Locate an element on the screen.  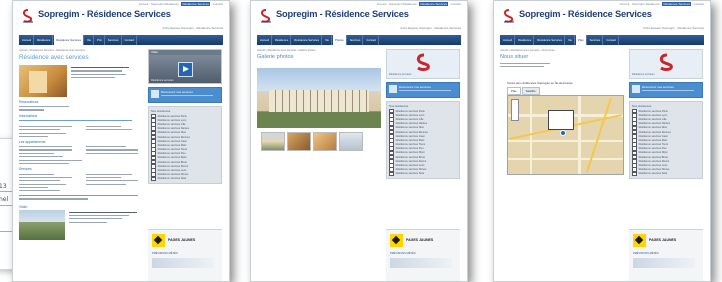
background-page-text: 13 is located at coordinates (3, 186).